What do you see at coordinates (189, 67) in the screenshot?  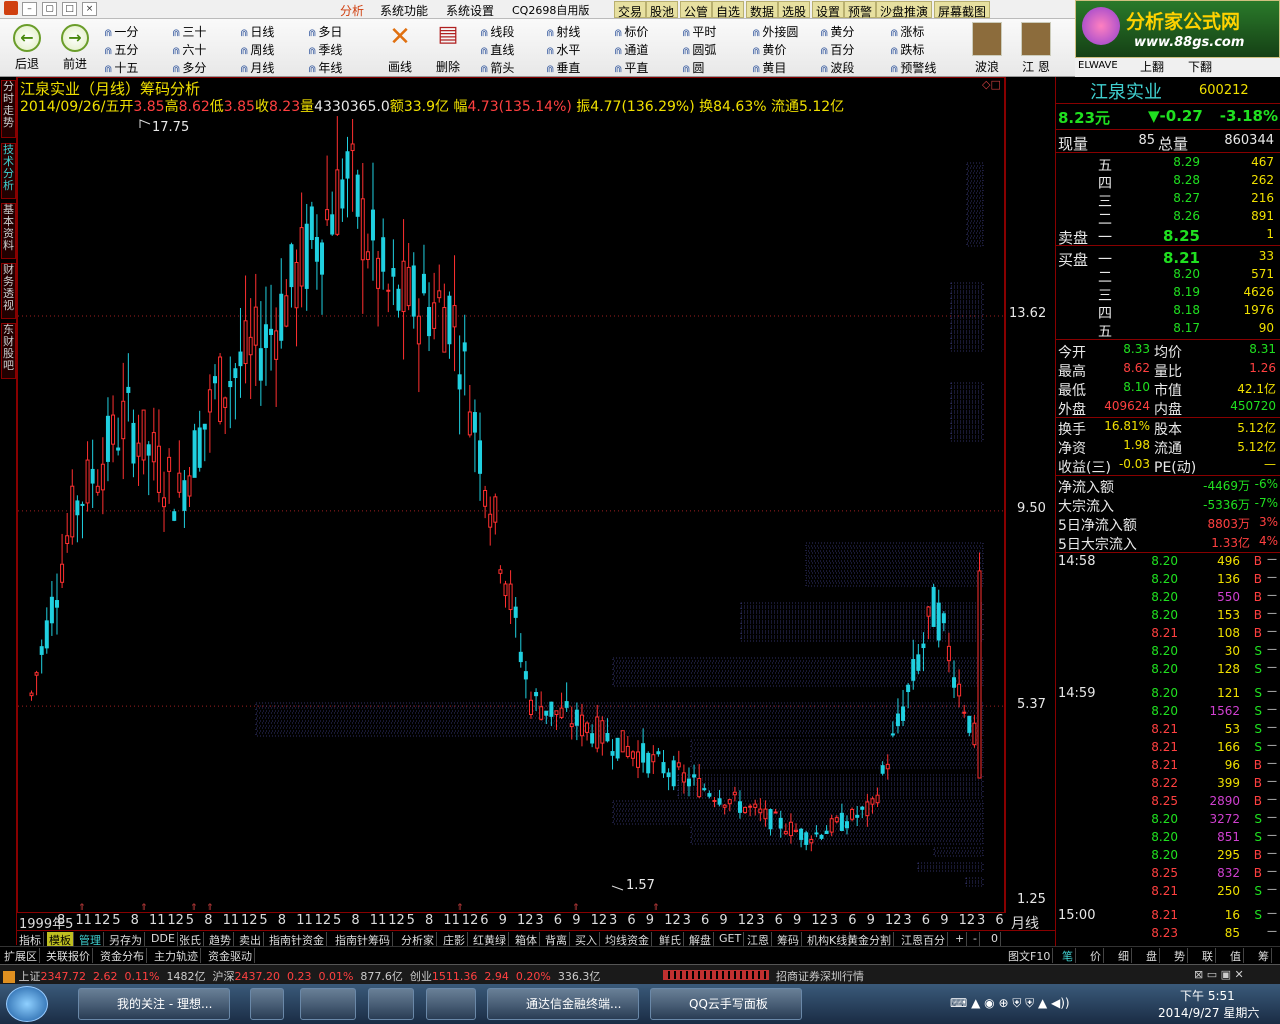 I see `period-button: ⋒ 多分` at bounding box center [189, 67].